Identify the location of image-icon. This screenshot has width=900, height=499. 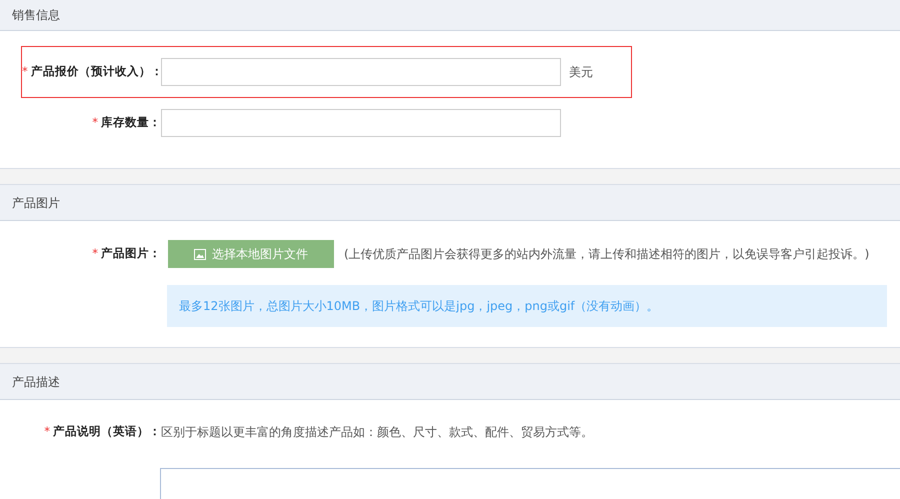
(200, 254).